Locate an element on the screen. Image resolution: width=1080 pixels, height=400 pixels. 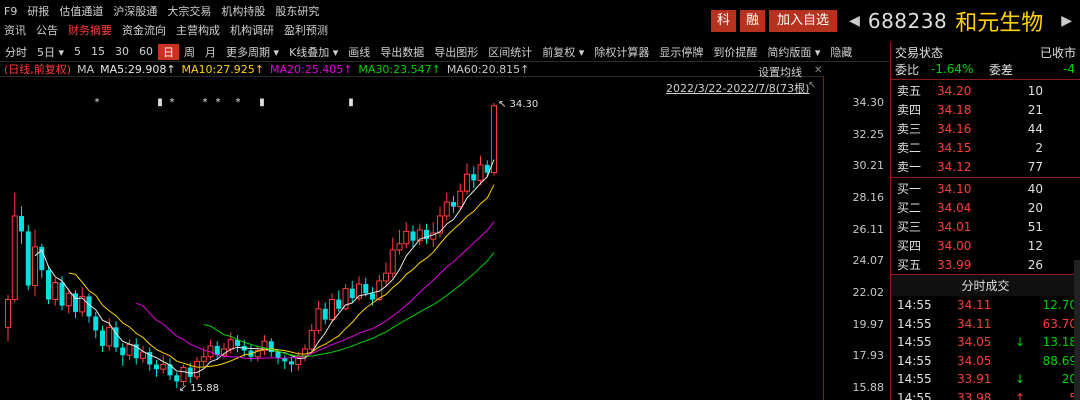
trade-scrollbar is located at coordinates (1077, 330).